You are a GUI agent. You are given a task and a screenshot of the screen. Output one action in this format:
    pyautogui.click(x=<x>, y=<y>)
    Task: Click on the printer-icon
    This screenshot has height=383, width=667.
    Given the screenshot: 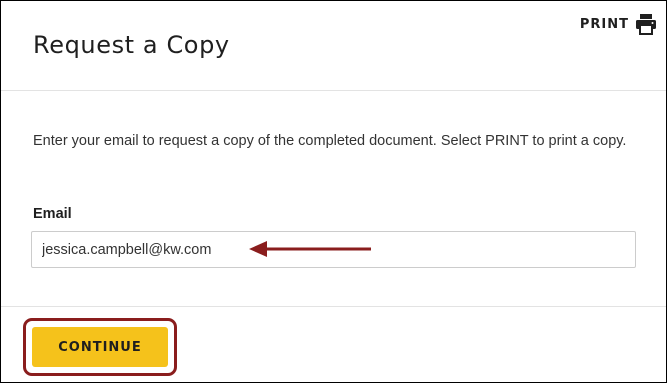 What is the action you would take?
    pyautogui.click(x=646, y=24)
    